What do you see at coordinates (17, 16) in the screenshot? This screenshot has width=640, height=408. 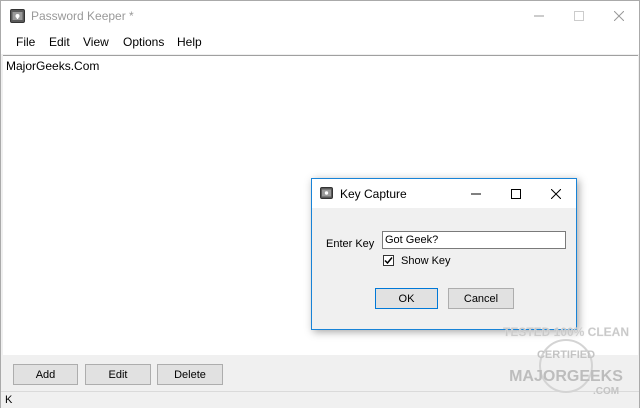 I see `app-icon` at bounding box center [17, 16].